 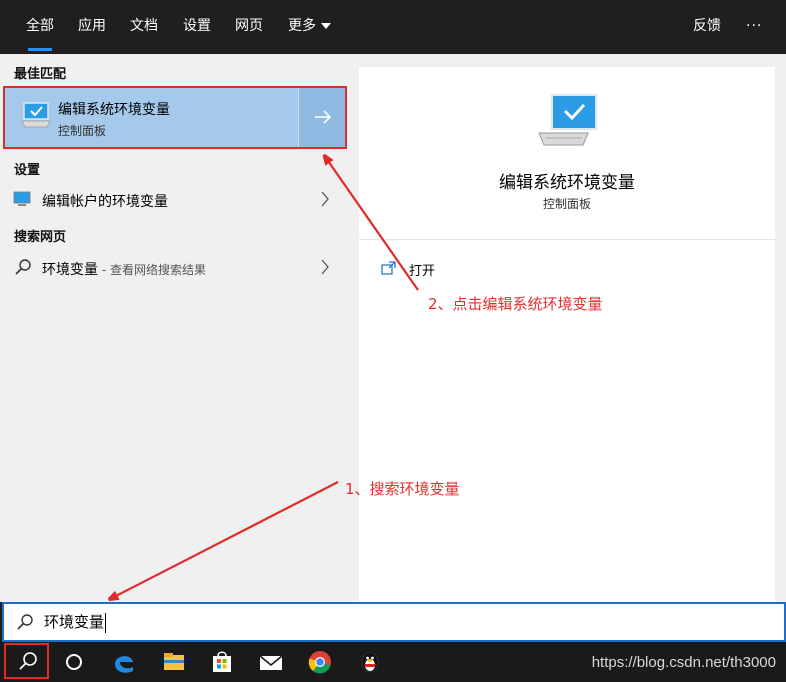 I want to click on taskbar: https://blog.csdn.net/th3000, so click(x=393, y=662).